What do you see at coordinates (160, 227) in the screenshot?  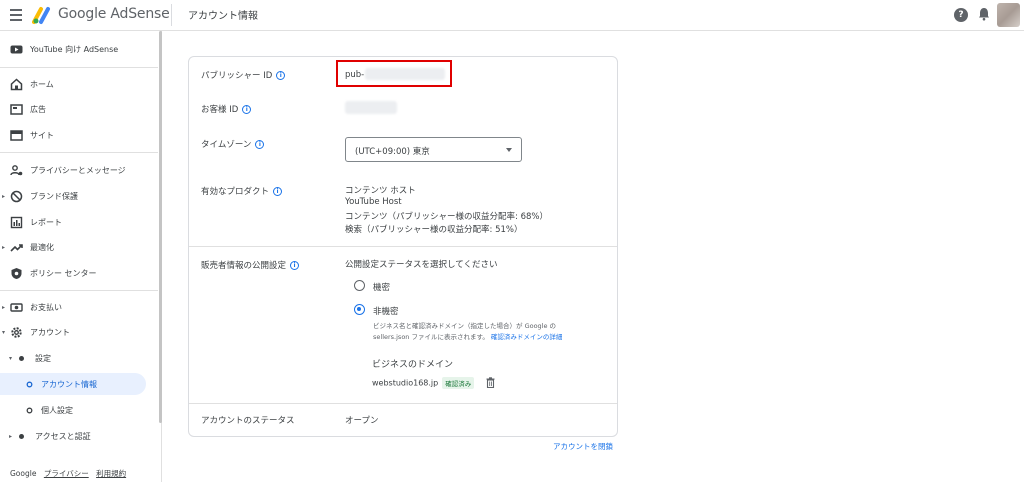 I see `scrollbar` at bounding box center [160, 227].